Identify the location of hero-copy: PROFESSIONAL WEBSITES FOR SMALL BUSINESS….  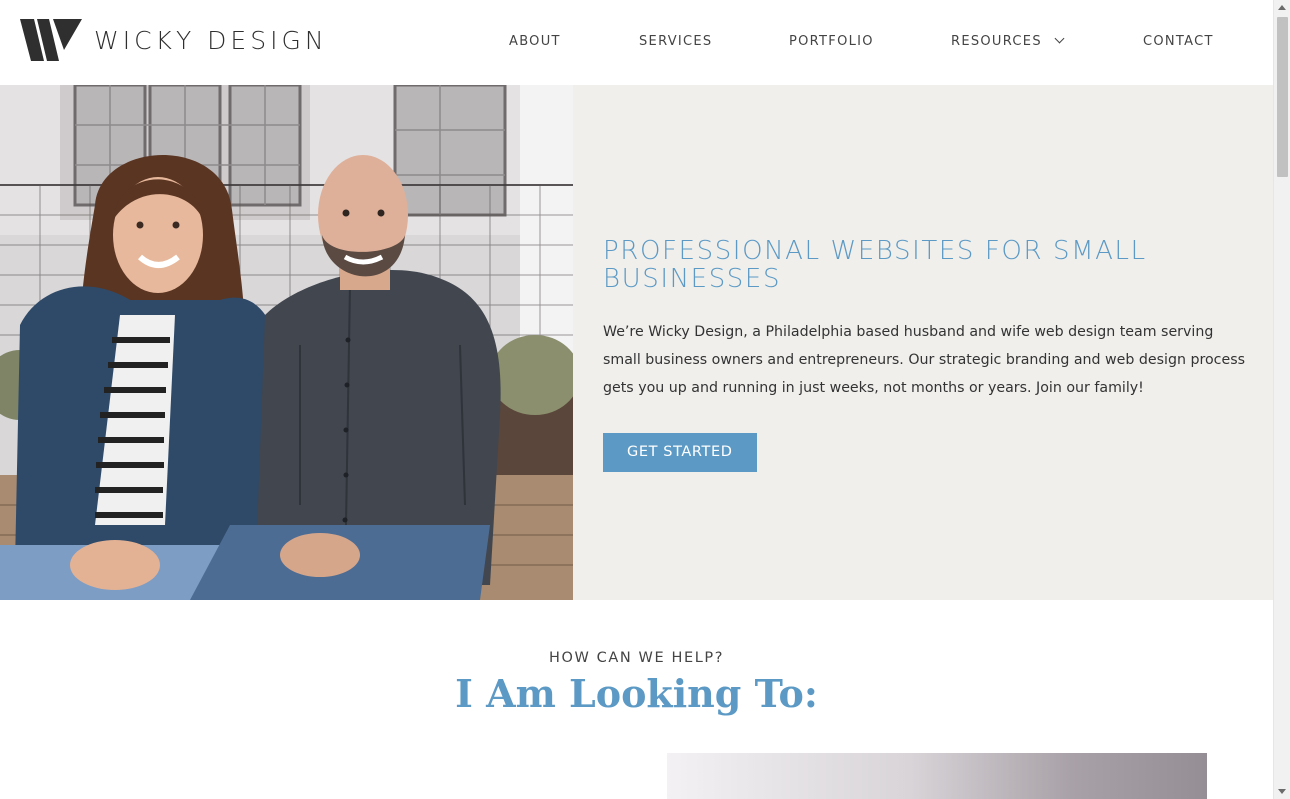
(928, 354).